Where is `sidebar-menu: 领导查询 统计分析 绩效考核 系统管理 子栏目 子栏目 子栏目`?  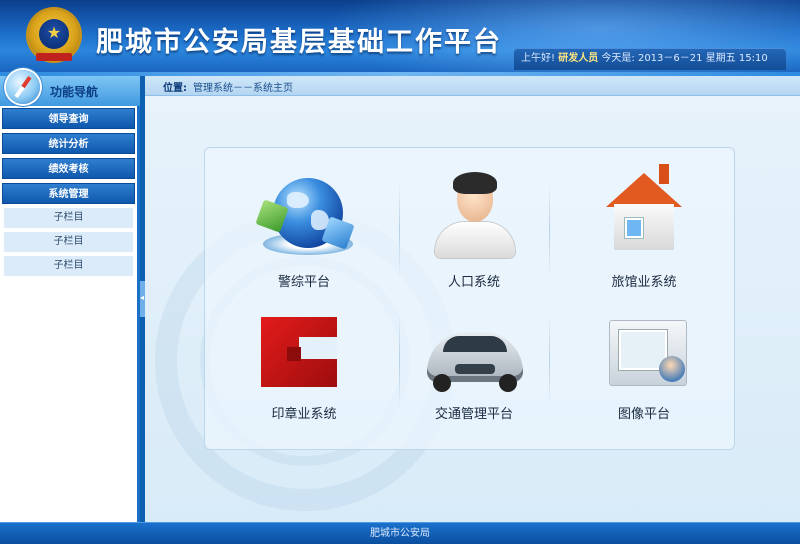
sidebar-menu: 领导查询 统计分析 绩效考核 系统管理 子栏目 子栏目 子栏目 is located at coordinates (68, 194).